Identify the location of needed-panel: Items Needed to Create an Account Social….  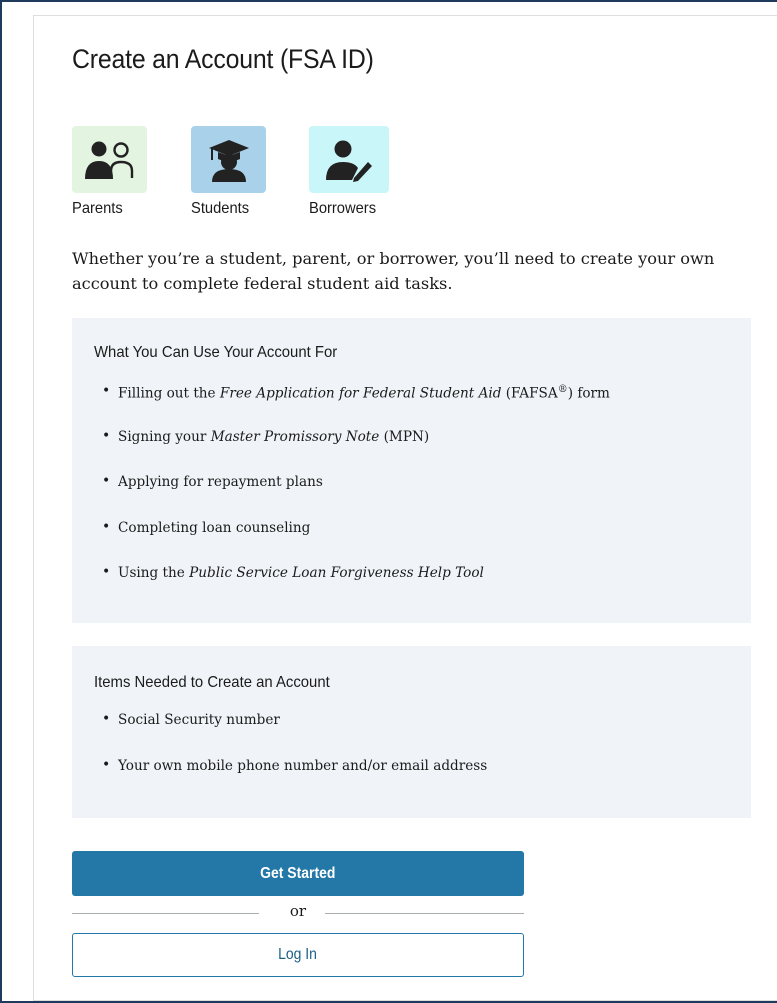
(411, 732).